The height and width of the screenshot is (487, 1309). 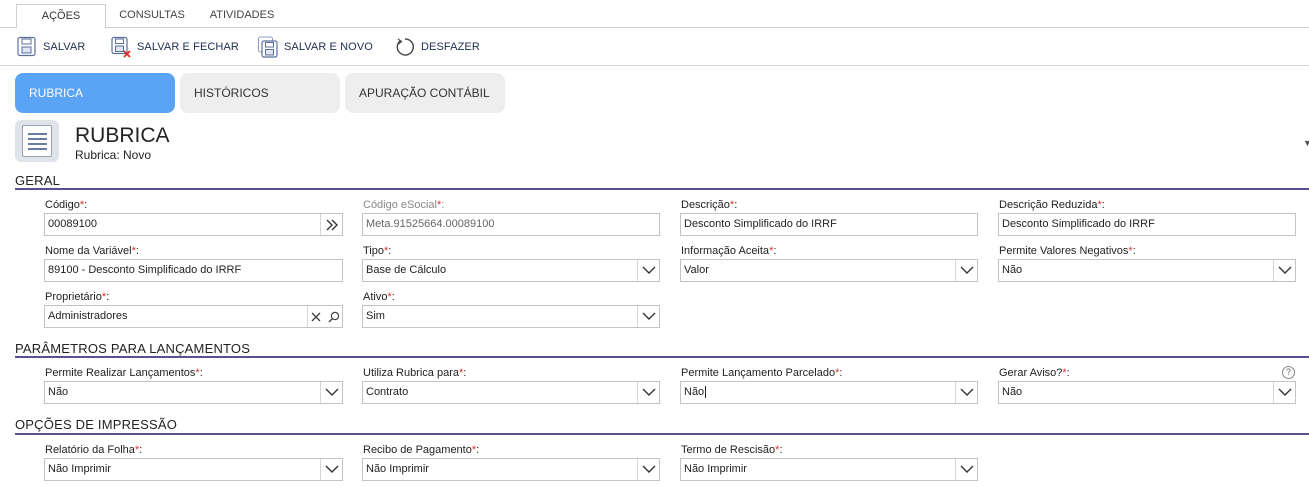 What do you see at coordinates (193, 316) in the screenshot?
I see `proprietario-field: Administradores` at bounding box center [193, 316].